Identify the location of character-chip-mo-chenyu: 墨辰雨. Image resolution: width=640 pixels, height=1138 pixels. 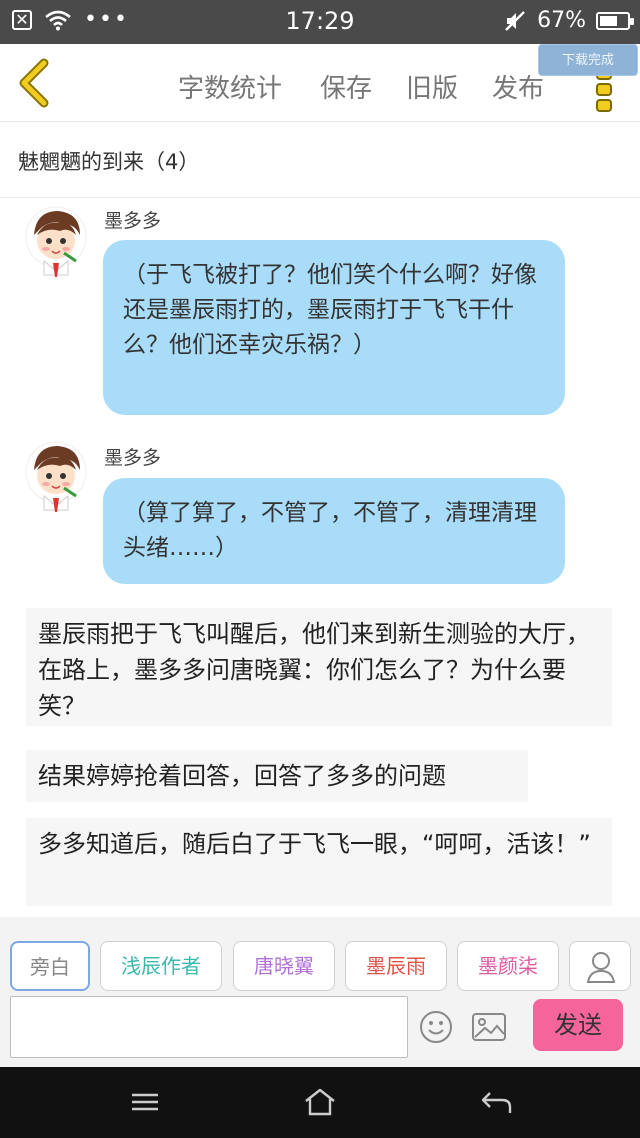
(396, 966).